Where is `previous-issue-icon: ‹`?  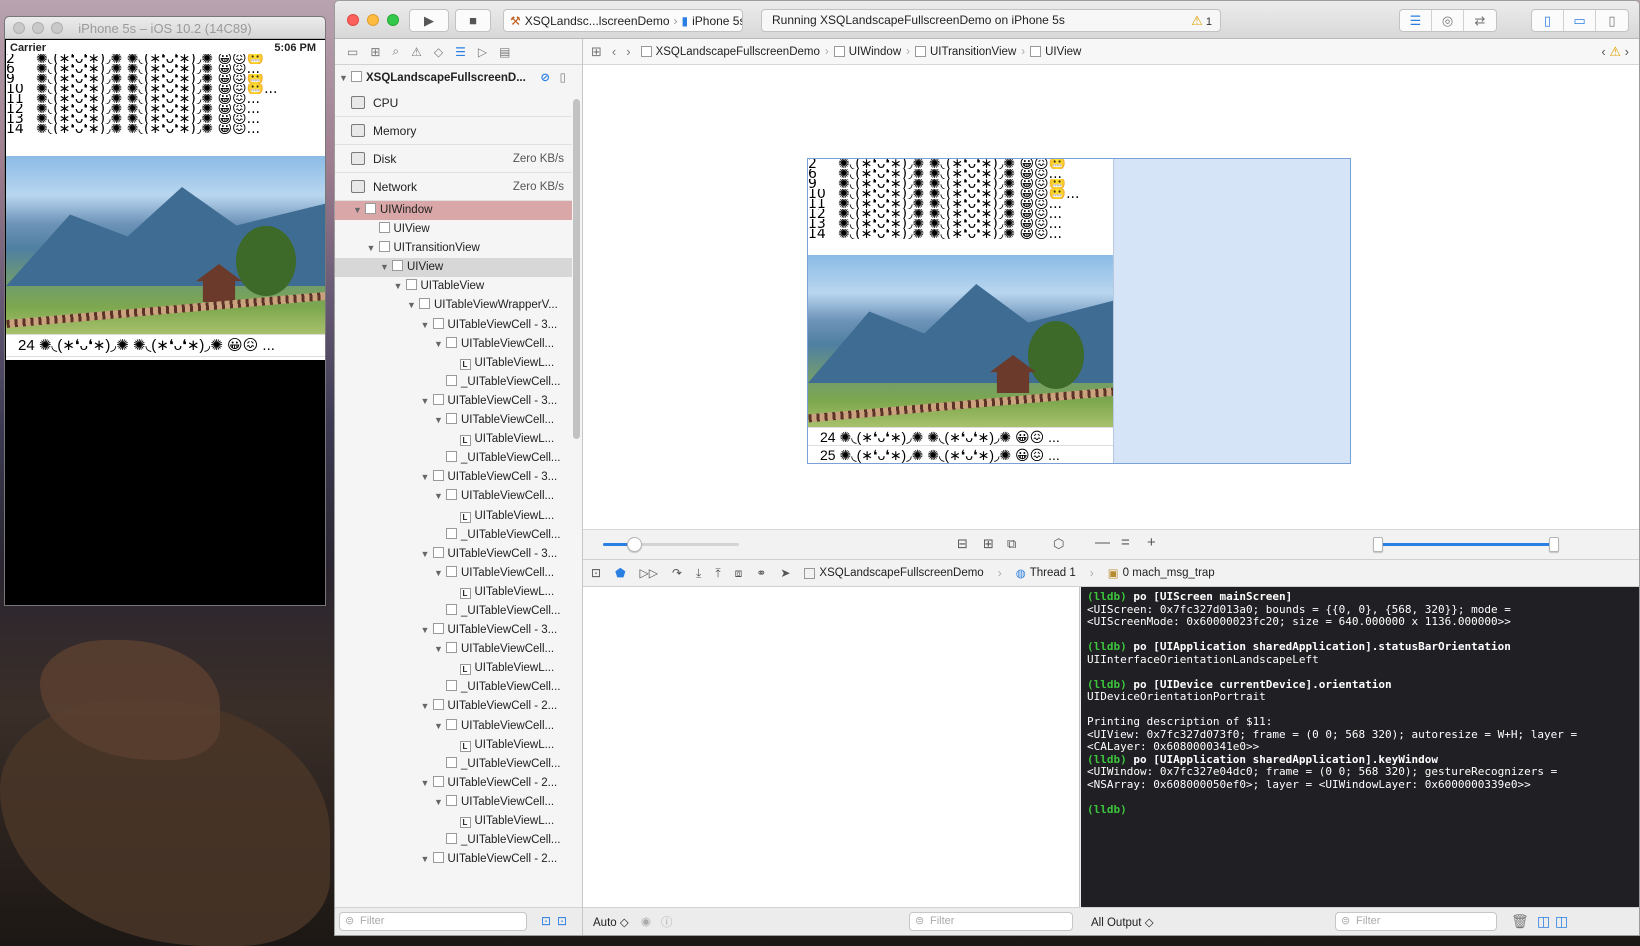
previous-issue-icon: ‹ is located at coordinates (1603, 51).